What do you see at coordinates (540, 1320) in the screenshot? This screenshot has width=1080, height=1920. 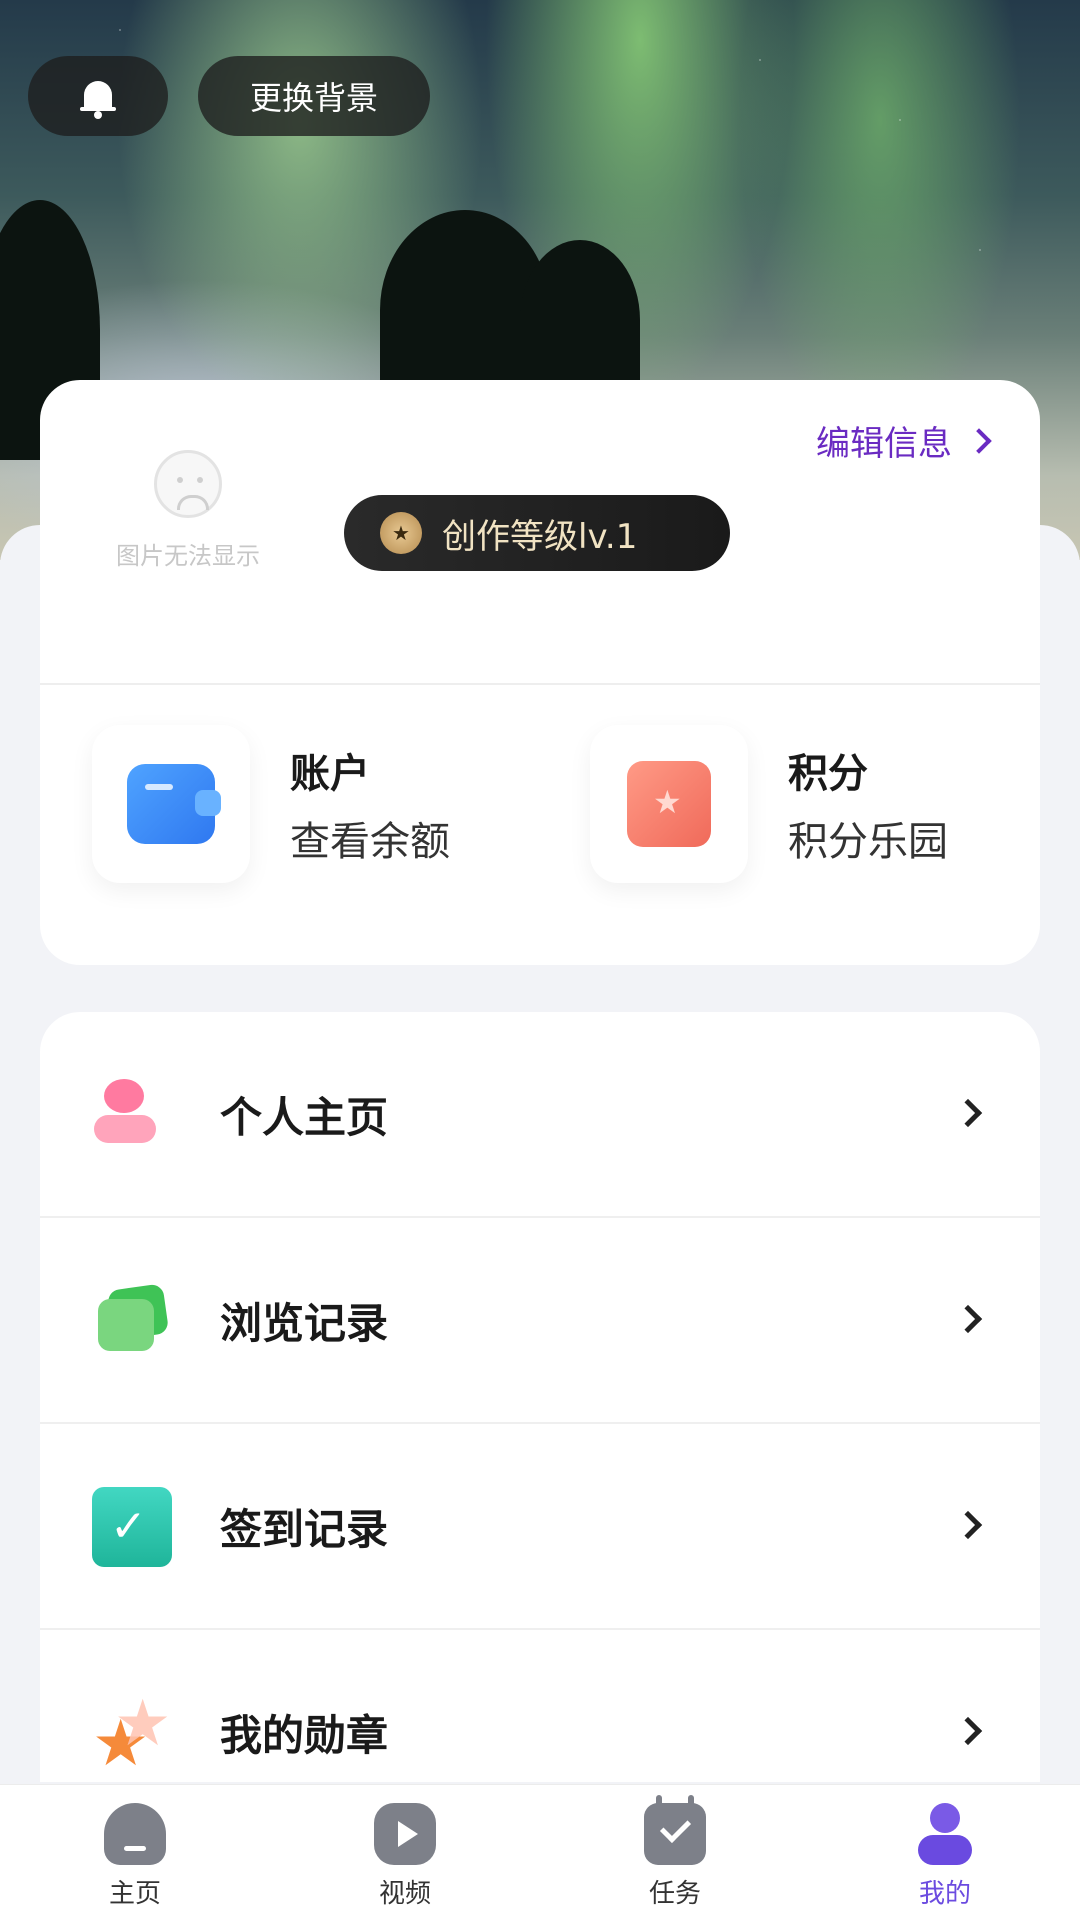 I see `menu-item-browse-history: 浏览记录` at bounding box center [540, 1320].